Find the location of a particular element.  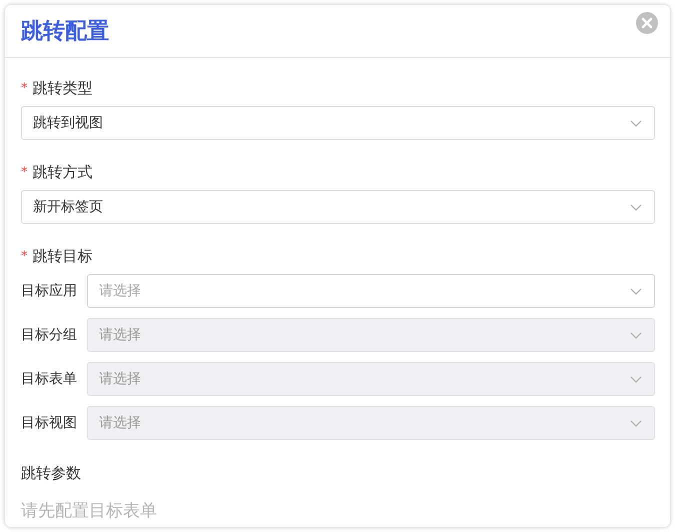

field-label: 目标分组 is located at coordinates (49, 335).